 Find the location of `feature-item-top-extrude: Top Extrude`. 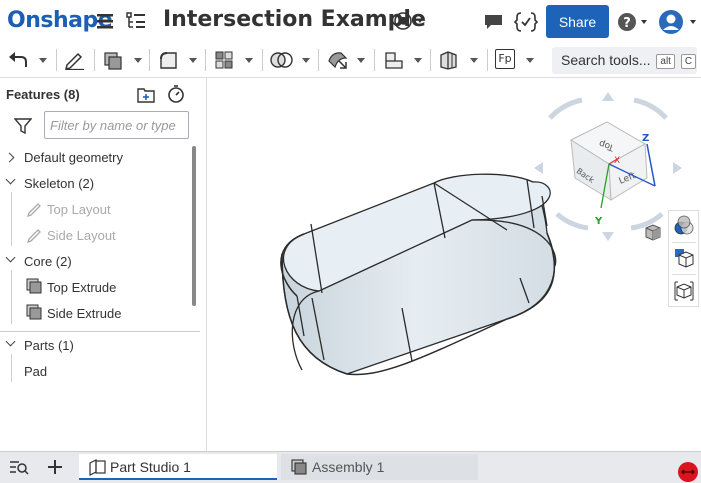

feature-item-top-extrude: Top Extrude is located at coordinates (81, 287).